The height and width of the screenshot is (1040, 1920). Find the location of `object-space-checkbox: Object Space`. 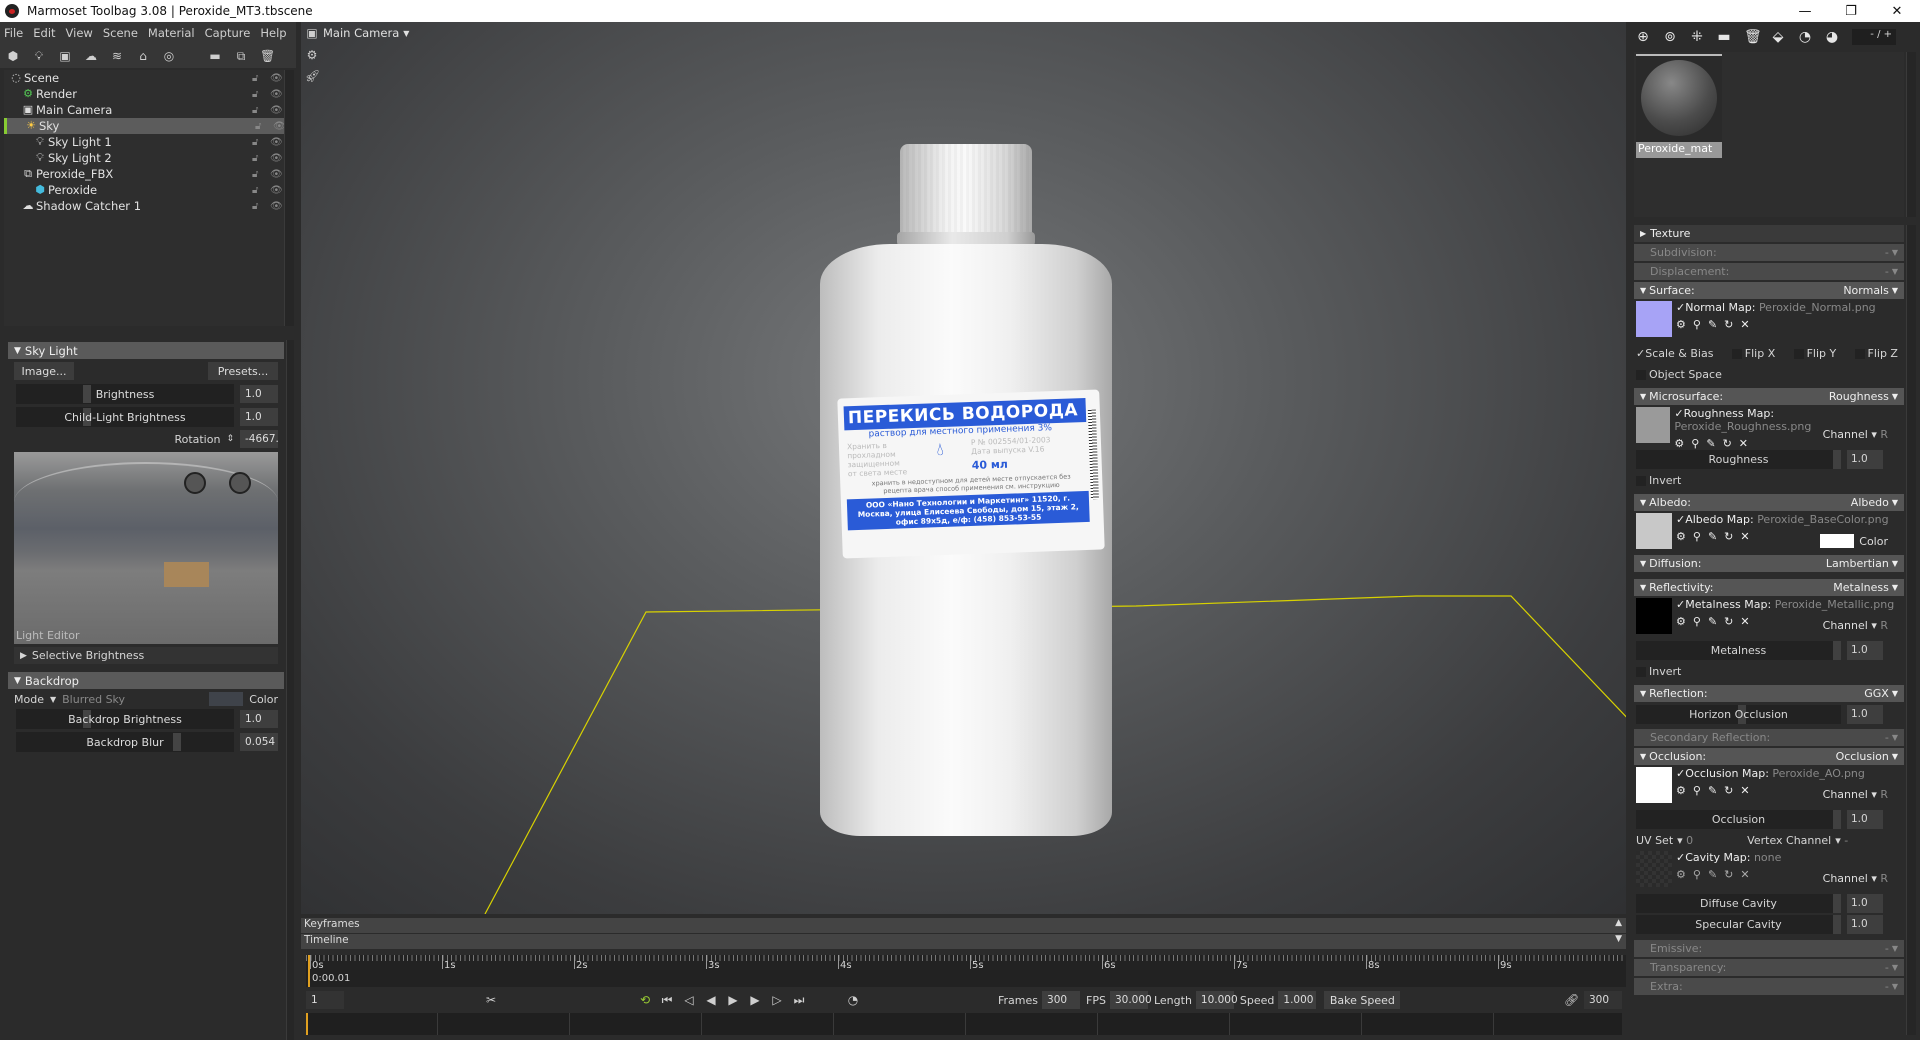

object-space-checkbox: Object Space is located at coordinates (1679, 374).